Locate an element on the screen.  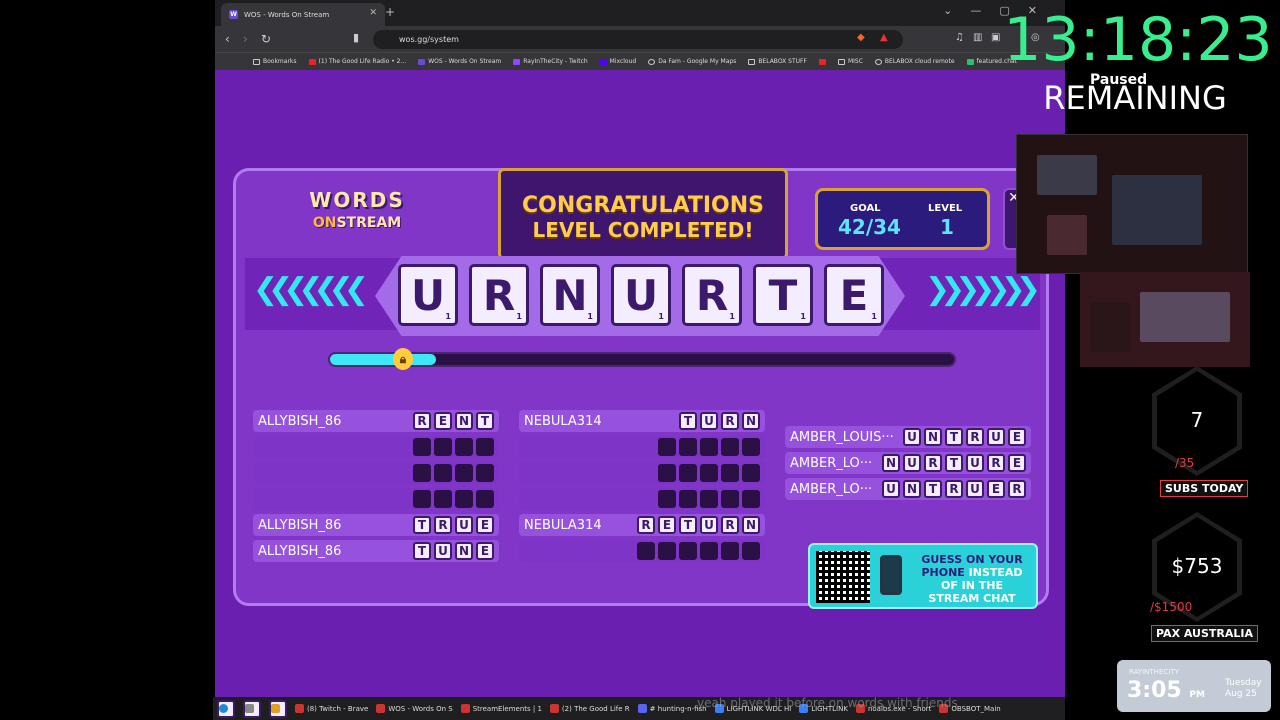
word-letters: TURN is located at coordinates (719, 421).